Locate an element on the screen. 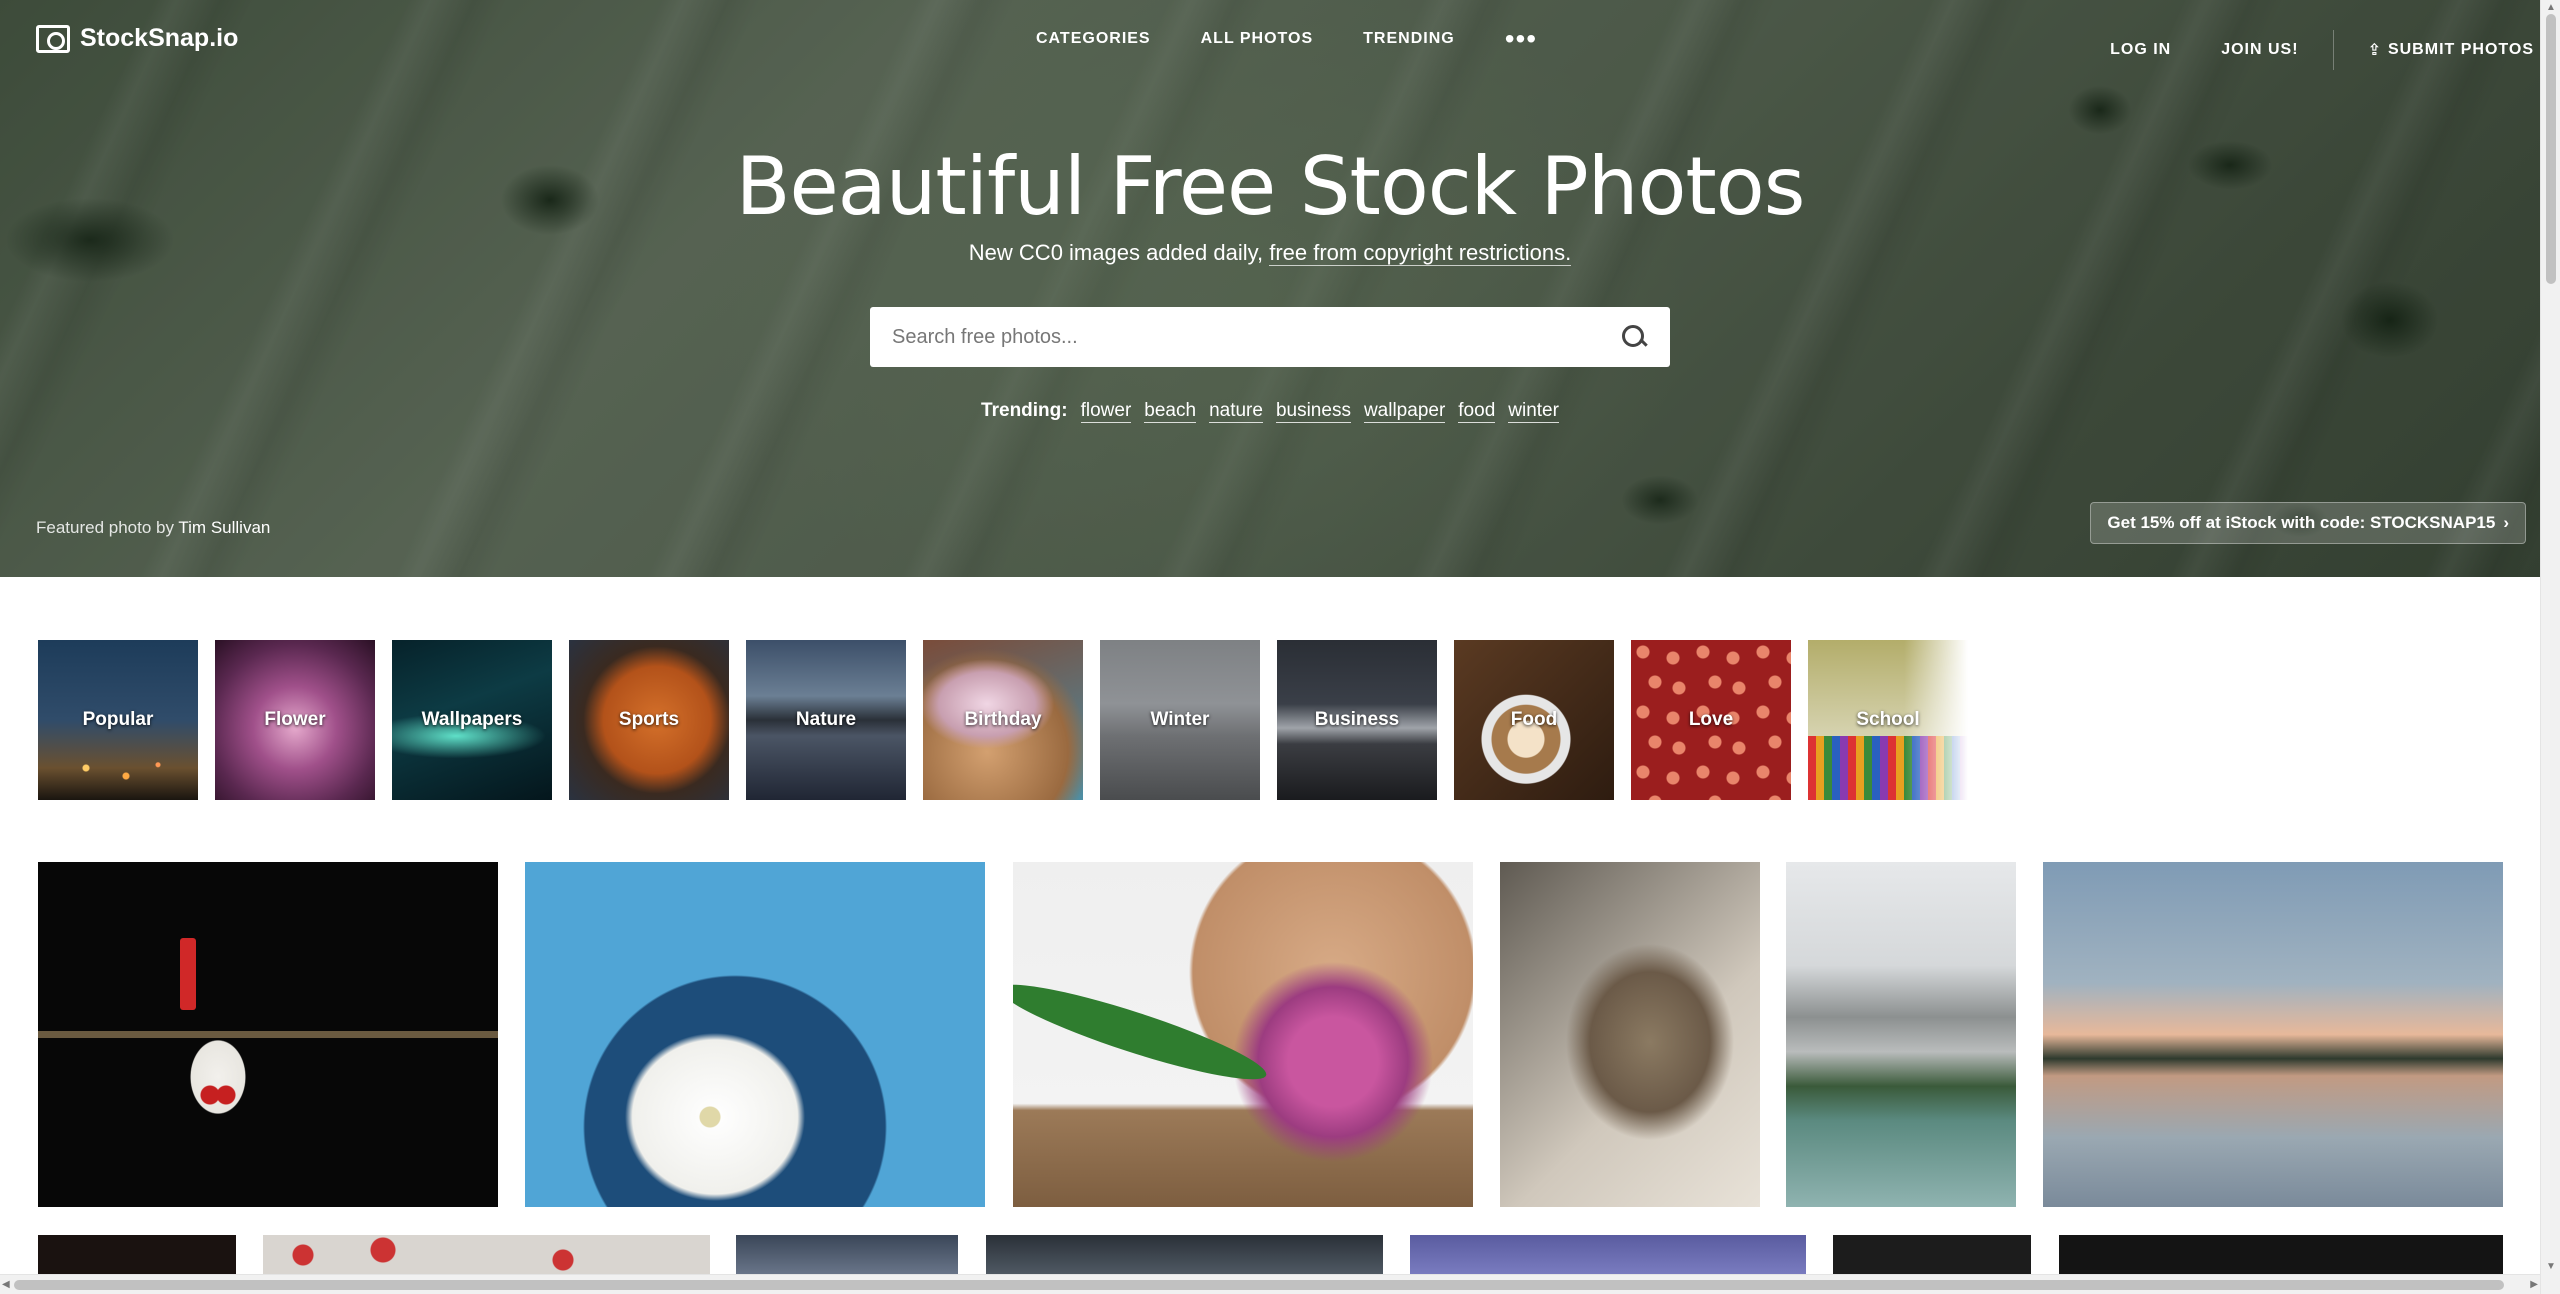 Image resolution: width=2560 pixels, height=1294 pixels. more-dots-icon: ••• is located at coordinates (1521, 39).